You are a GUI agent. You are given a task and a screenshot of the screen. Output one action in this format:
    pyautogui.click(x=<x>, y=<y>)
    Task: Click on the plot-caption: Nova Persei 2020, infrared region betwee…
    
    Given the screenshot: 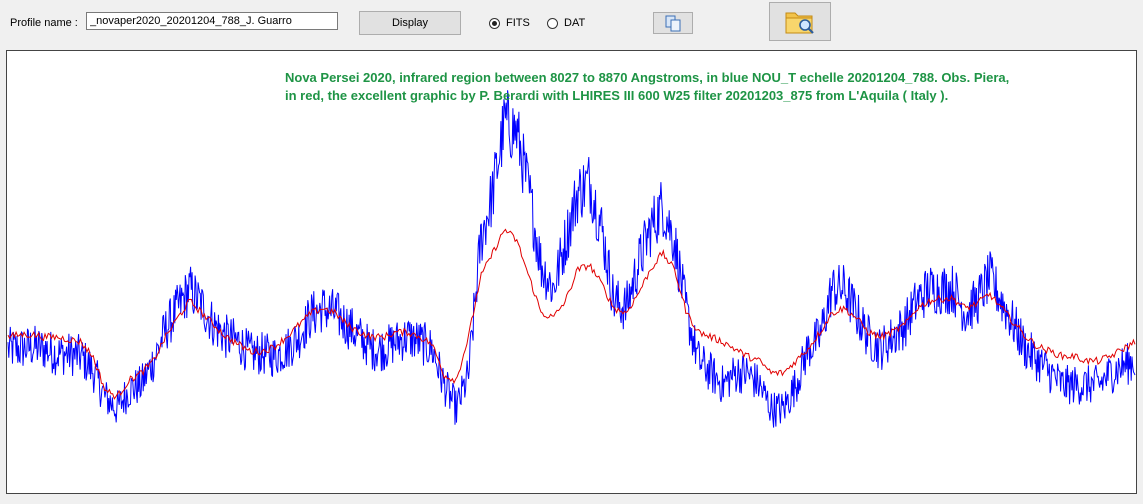 What is the action you would take?
    pyautogui.click(x=705, y=87)
    